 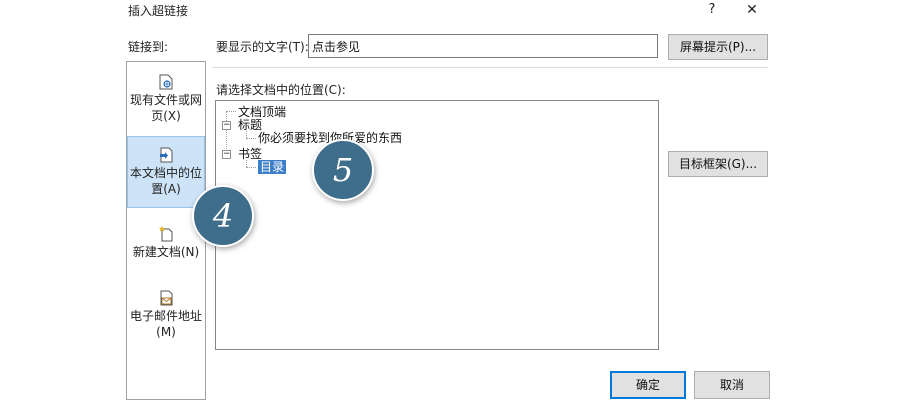 I want to click on existing-file-icon, so click(x=166, y=82).